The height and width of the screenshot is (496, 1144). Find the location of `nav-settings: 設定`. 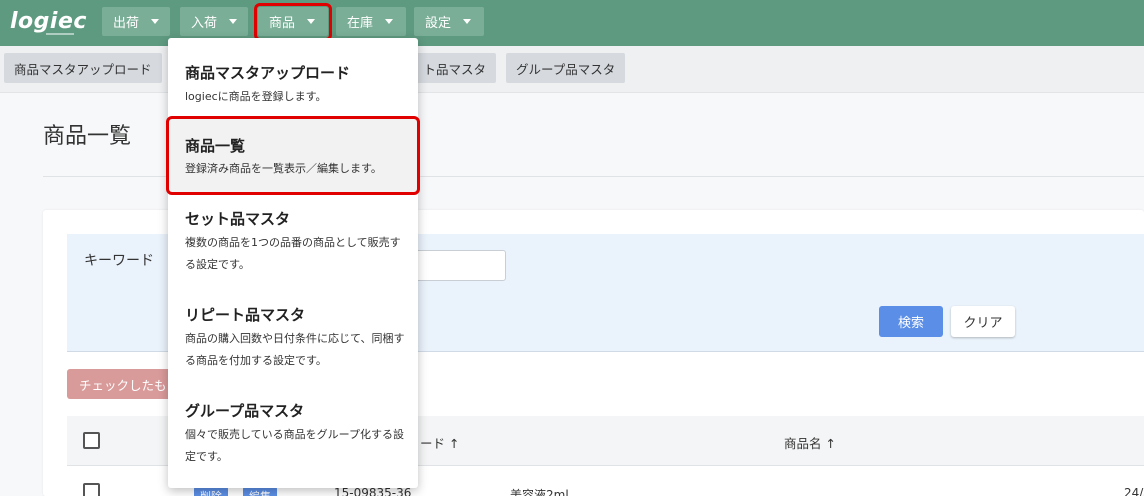

nav-settings: 設定 is located at coordinates (449, 21).